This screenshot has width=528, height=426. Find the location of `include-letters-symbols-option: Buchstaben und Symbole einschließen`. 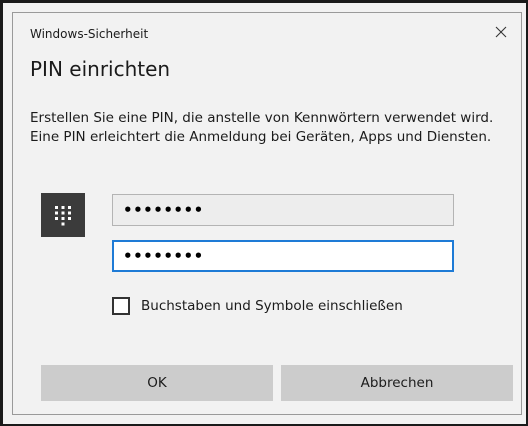

include-letters-symbols-option: Buchstaben und Symbole einschließen is located at coordinates (257, 306).